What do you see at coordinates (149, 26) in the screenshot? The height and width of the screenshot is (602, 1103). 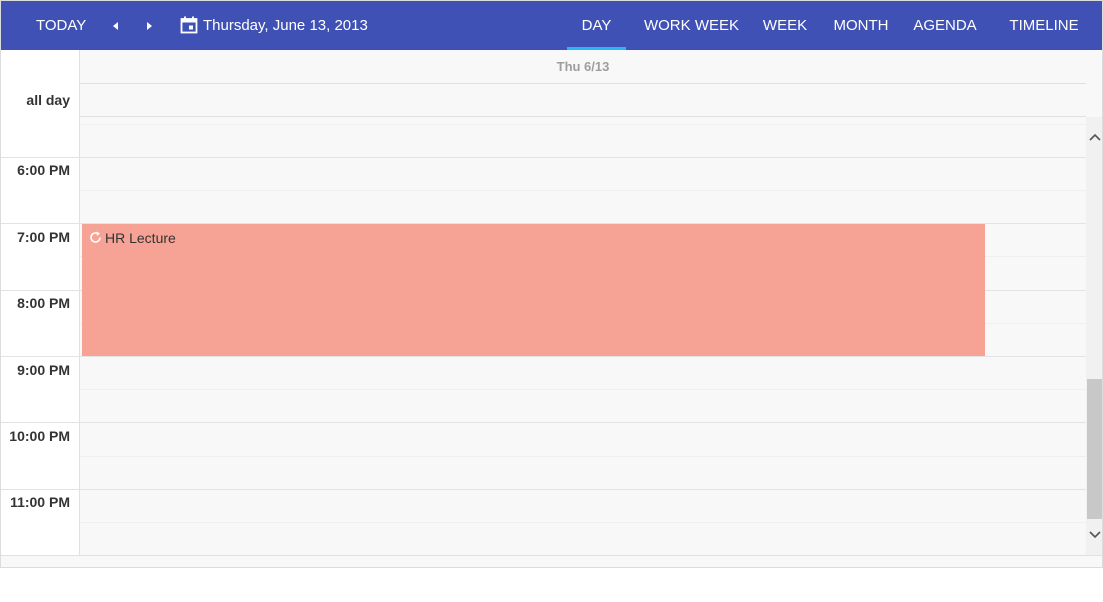 I see `chevron-right-icon` at bounding box center [149, 26].